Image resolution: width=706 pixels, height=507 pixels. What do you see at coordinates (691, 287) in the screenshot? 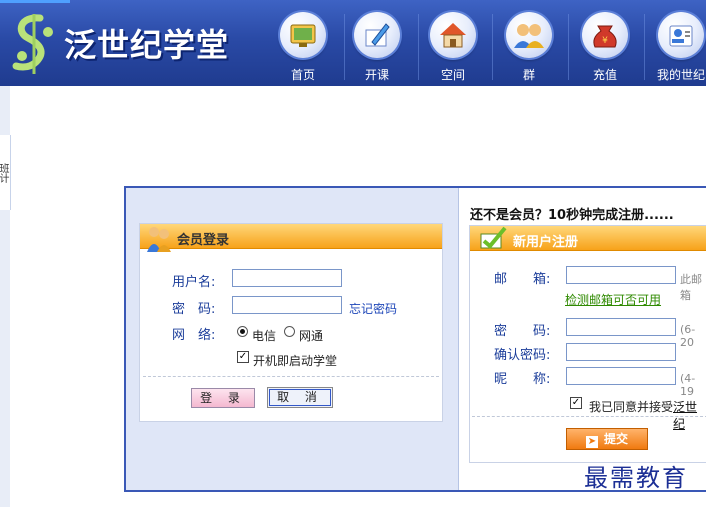
I see `email-hint: 此邮箱` at bounding box center [691, 287].